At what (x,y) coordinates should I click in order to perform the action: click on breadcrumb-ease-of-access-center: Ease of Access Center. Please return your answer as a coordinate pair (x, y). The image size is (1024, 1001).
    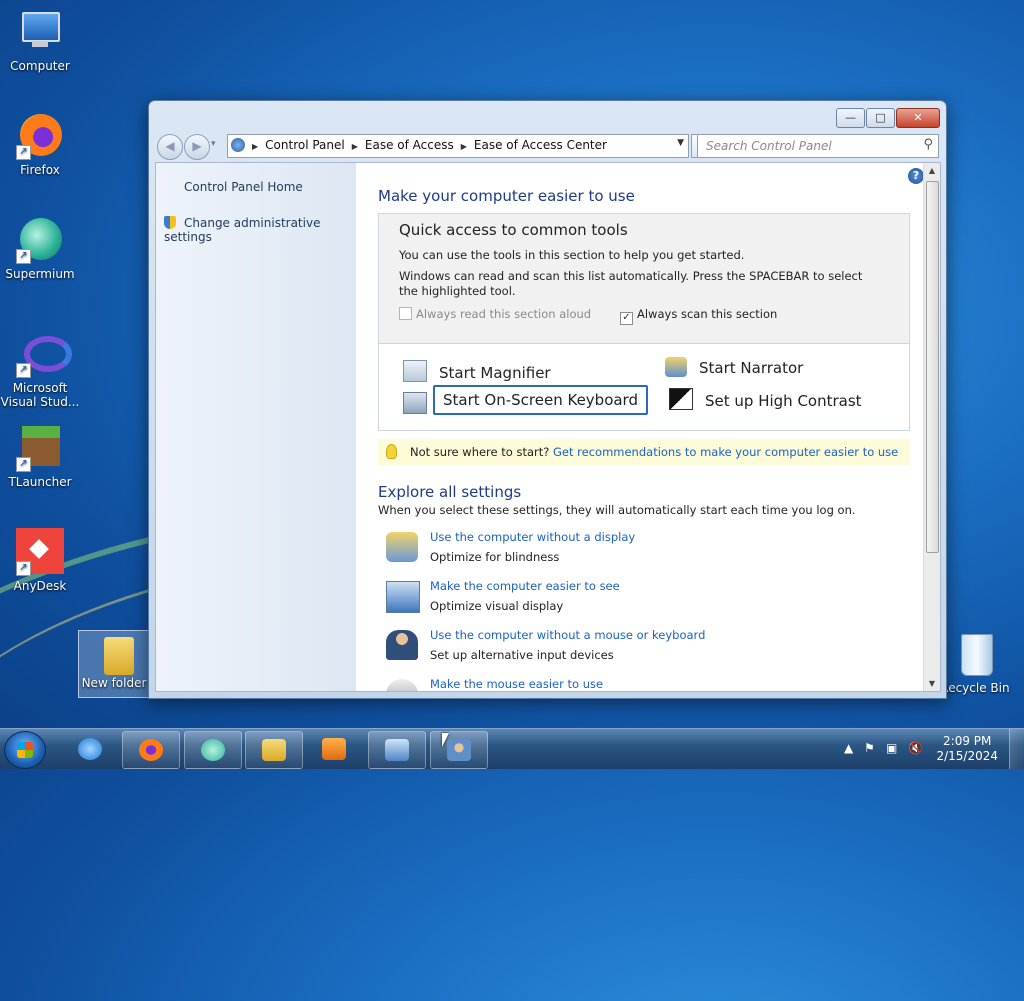
    Looking at the image, I should click on (540, 145).